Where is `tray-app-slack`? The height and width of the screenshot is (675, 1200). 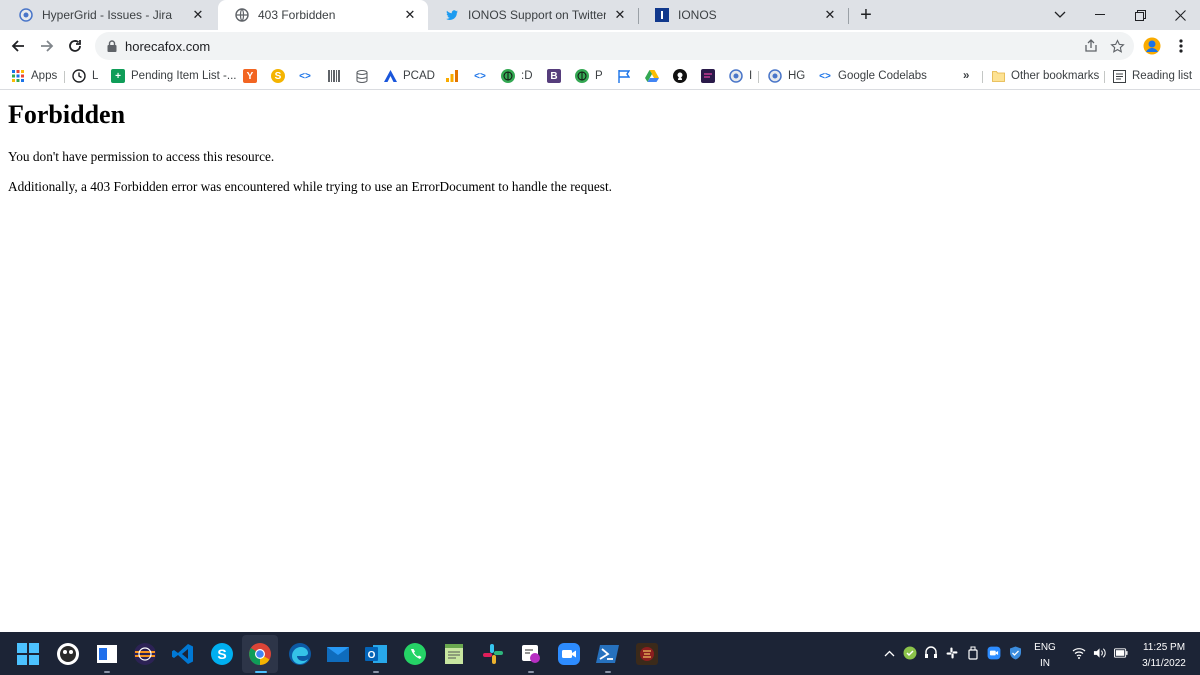
tray-app-slack is located at coordinates (952, 653).